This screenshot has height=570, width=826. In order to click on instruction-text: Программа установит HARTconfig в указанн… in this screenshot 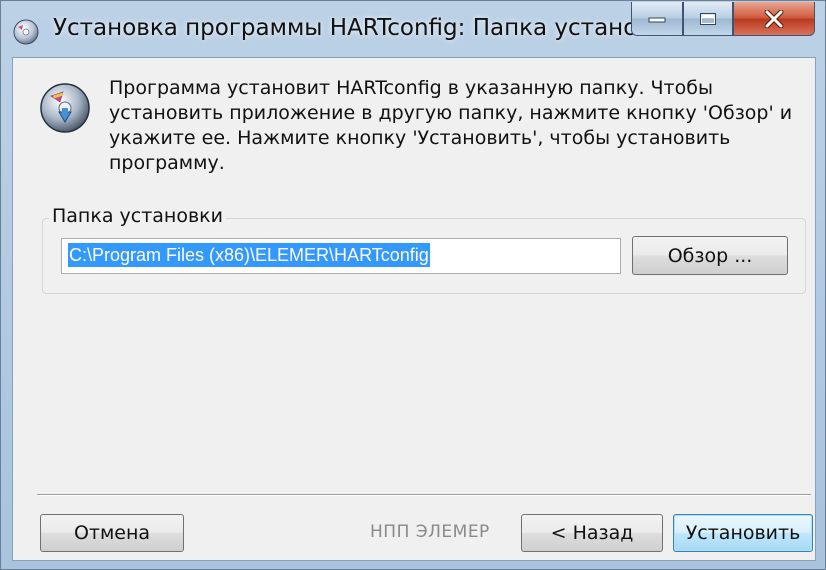, I will do `click(451, 125)`.